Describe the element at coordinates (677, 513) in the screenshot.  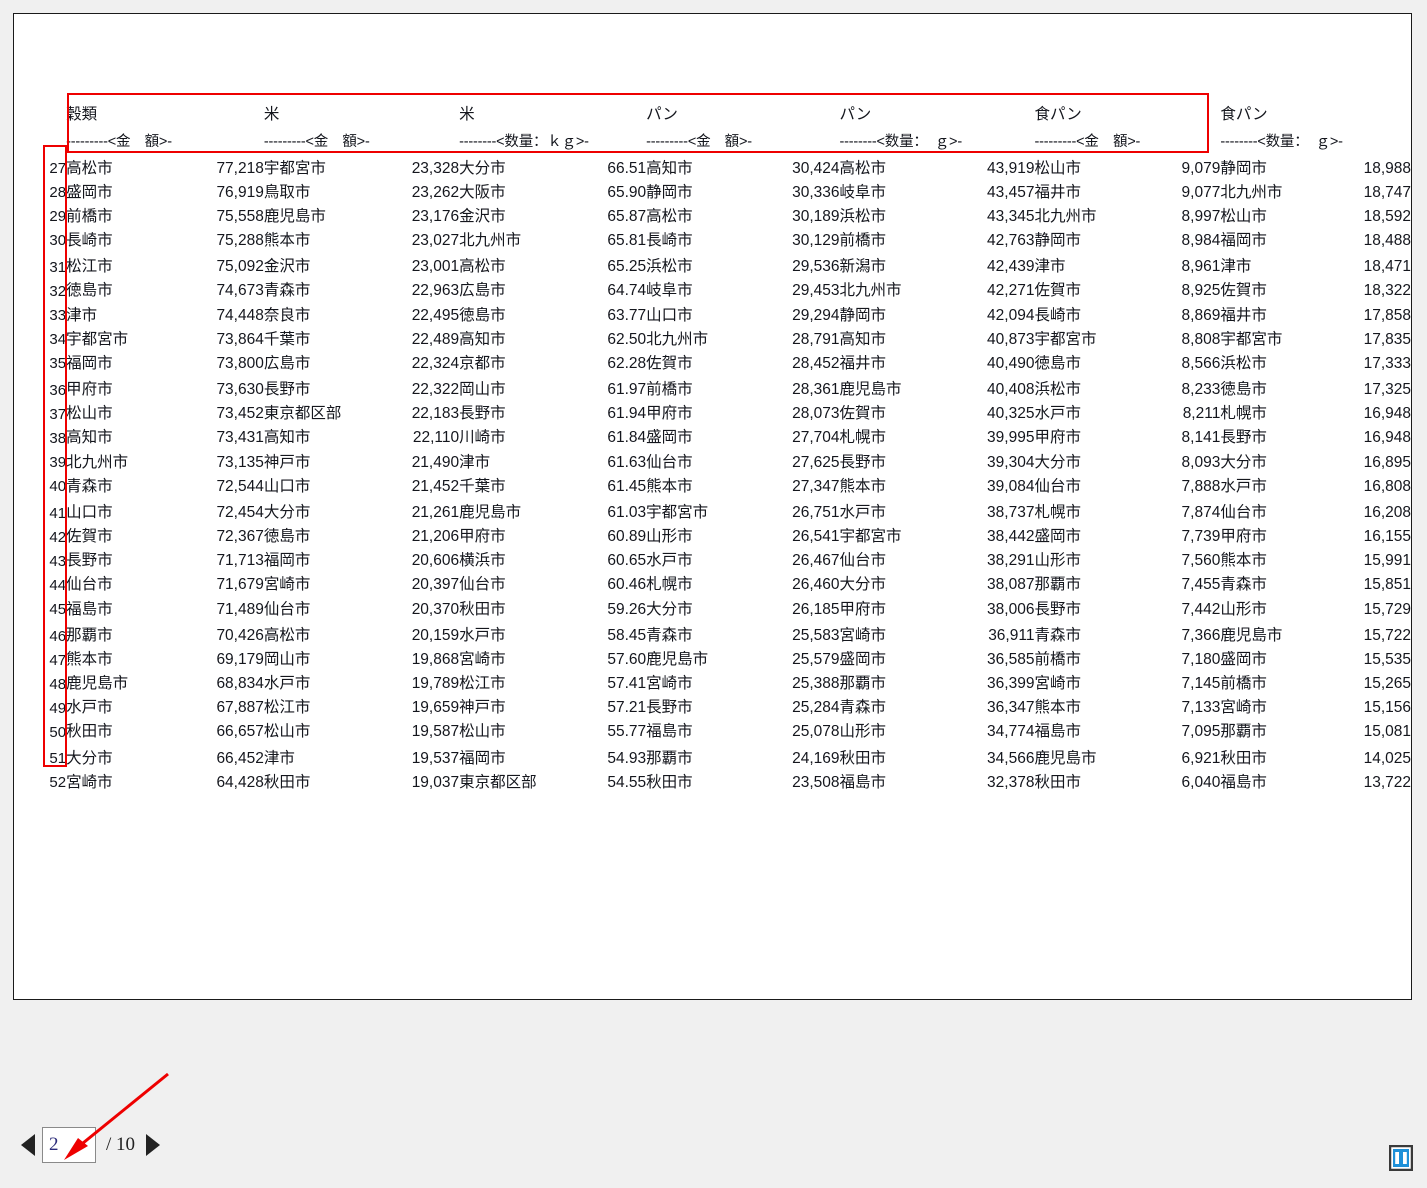
I see `cell-city-d: 宇都宮市` at that location.